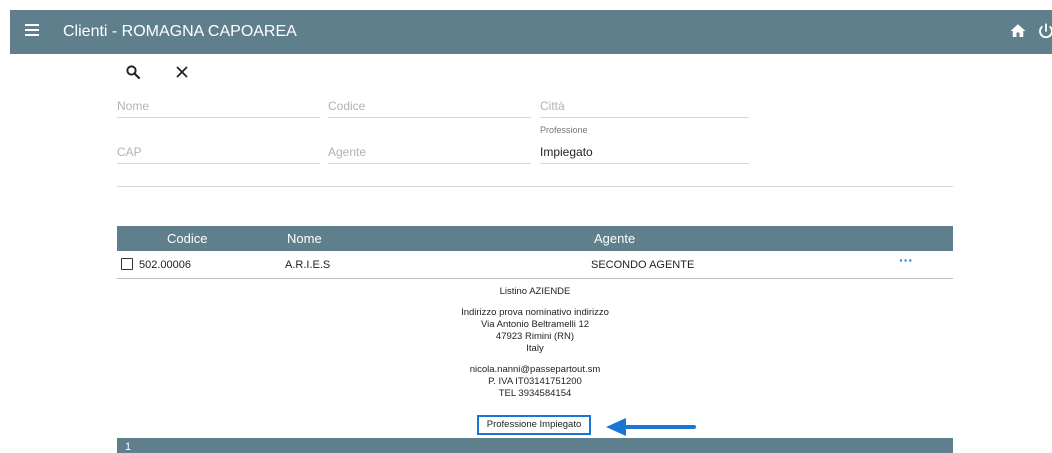 This screenshot has height=453, width=1052. What do you see at coordinates (129, 152) in the screenshot?
I see `cap-placeholder: CAP` at bounding box center [129, 152].